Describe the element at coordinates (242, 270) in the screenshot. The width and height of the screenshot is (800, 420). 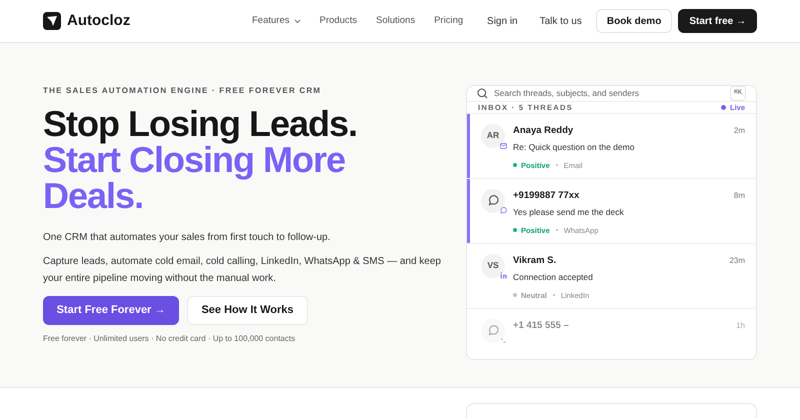
I see `body-text: Capture leads, automate cold email, cold calling, LinkedIn, WhatsApp & SMS — and keep your entire pipeline moving without the manual work.` at that location.